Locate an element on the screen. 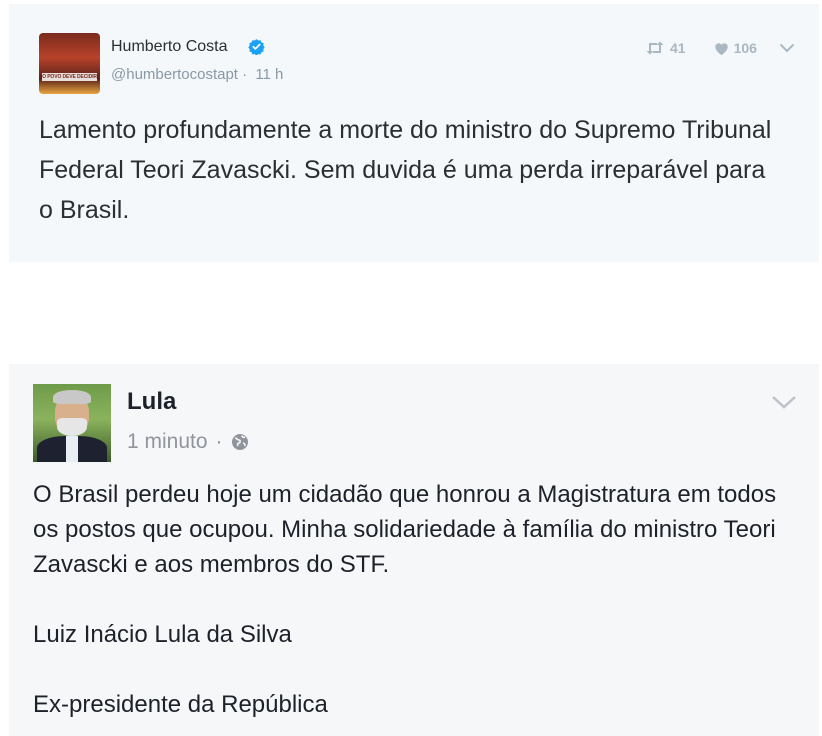  like-count: 106 is located at coordinates (745, 48).